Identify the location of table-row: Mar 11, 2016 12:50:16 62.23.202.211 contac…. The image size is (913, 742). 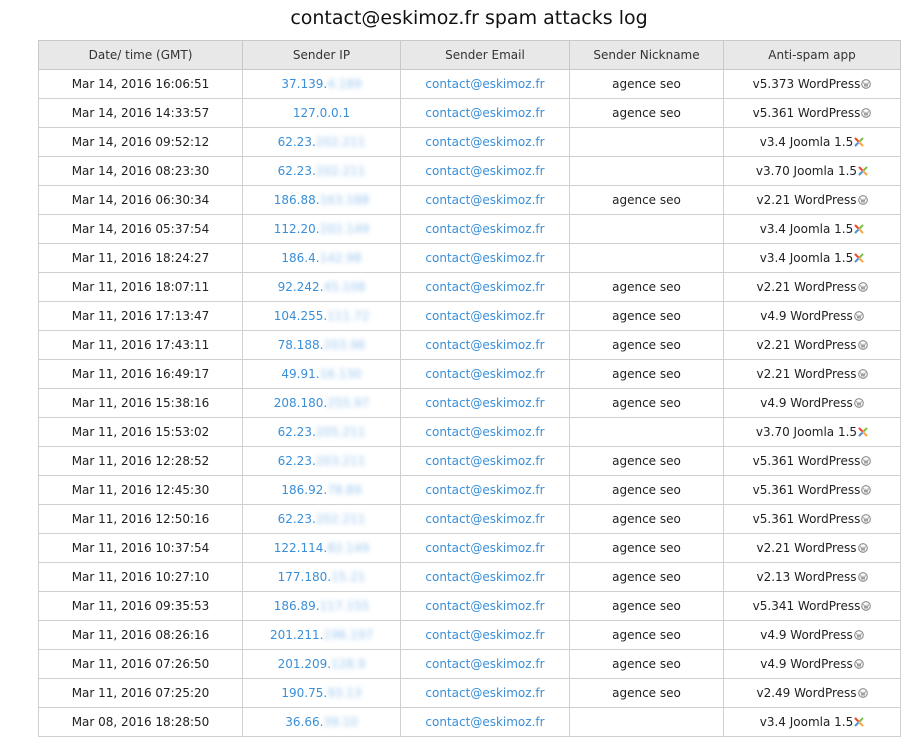
(469, 519).